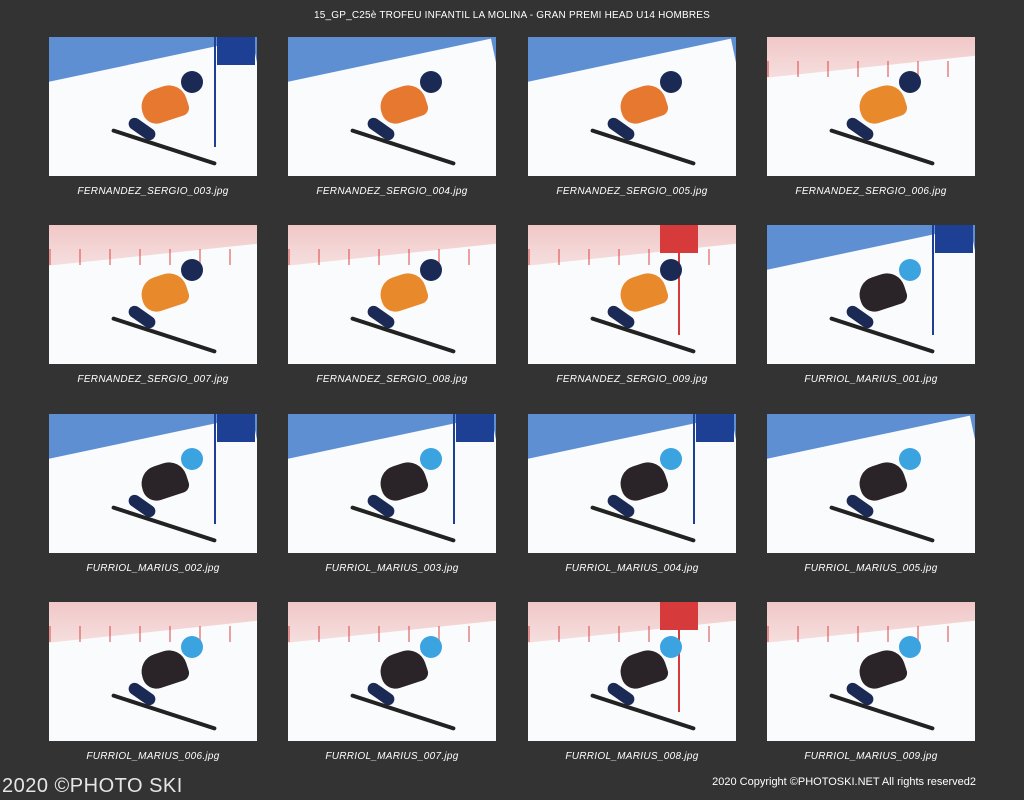 The height and width of the screenshot is (800, 1024). I want to click on thumbnail-caption: FURRIOL_MARIUS_001.jpg, so click(871, 379).